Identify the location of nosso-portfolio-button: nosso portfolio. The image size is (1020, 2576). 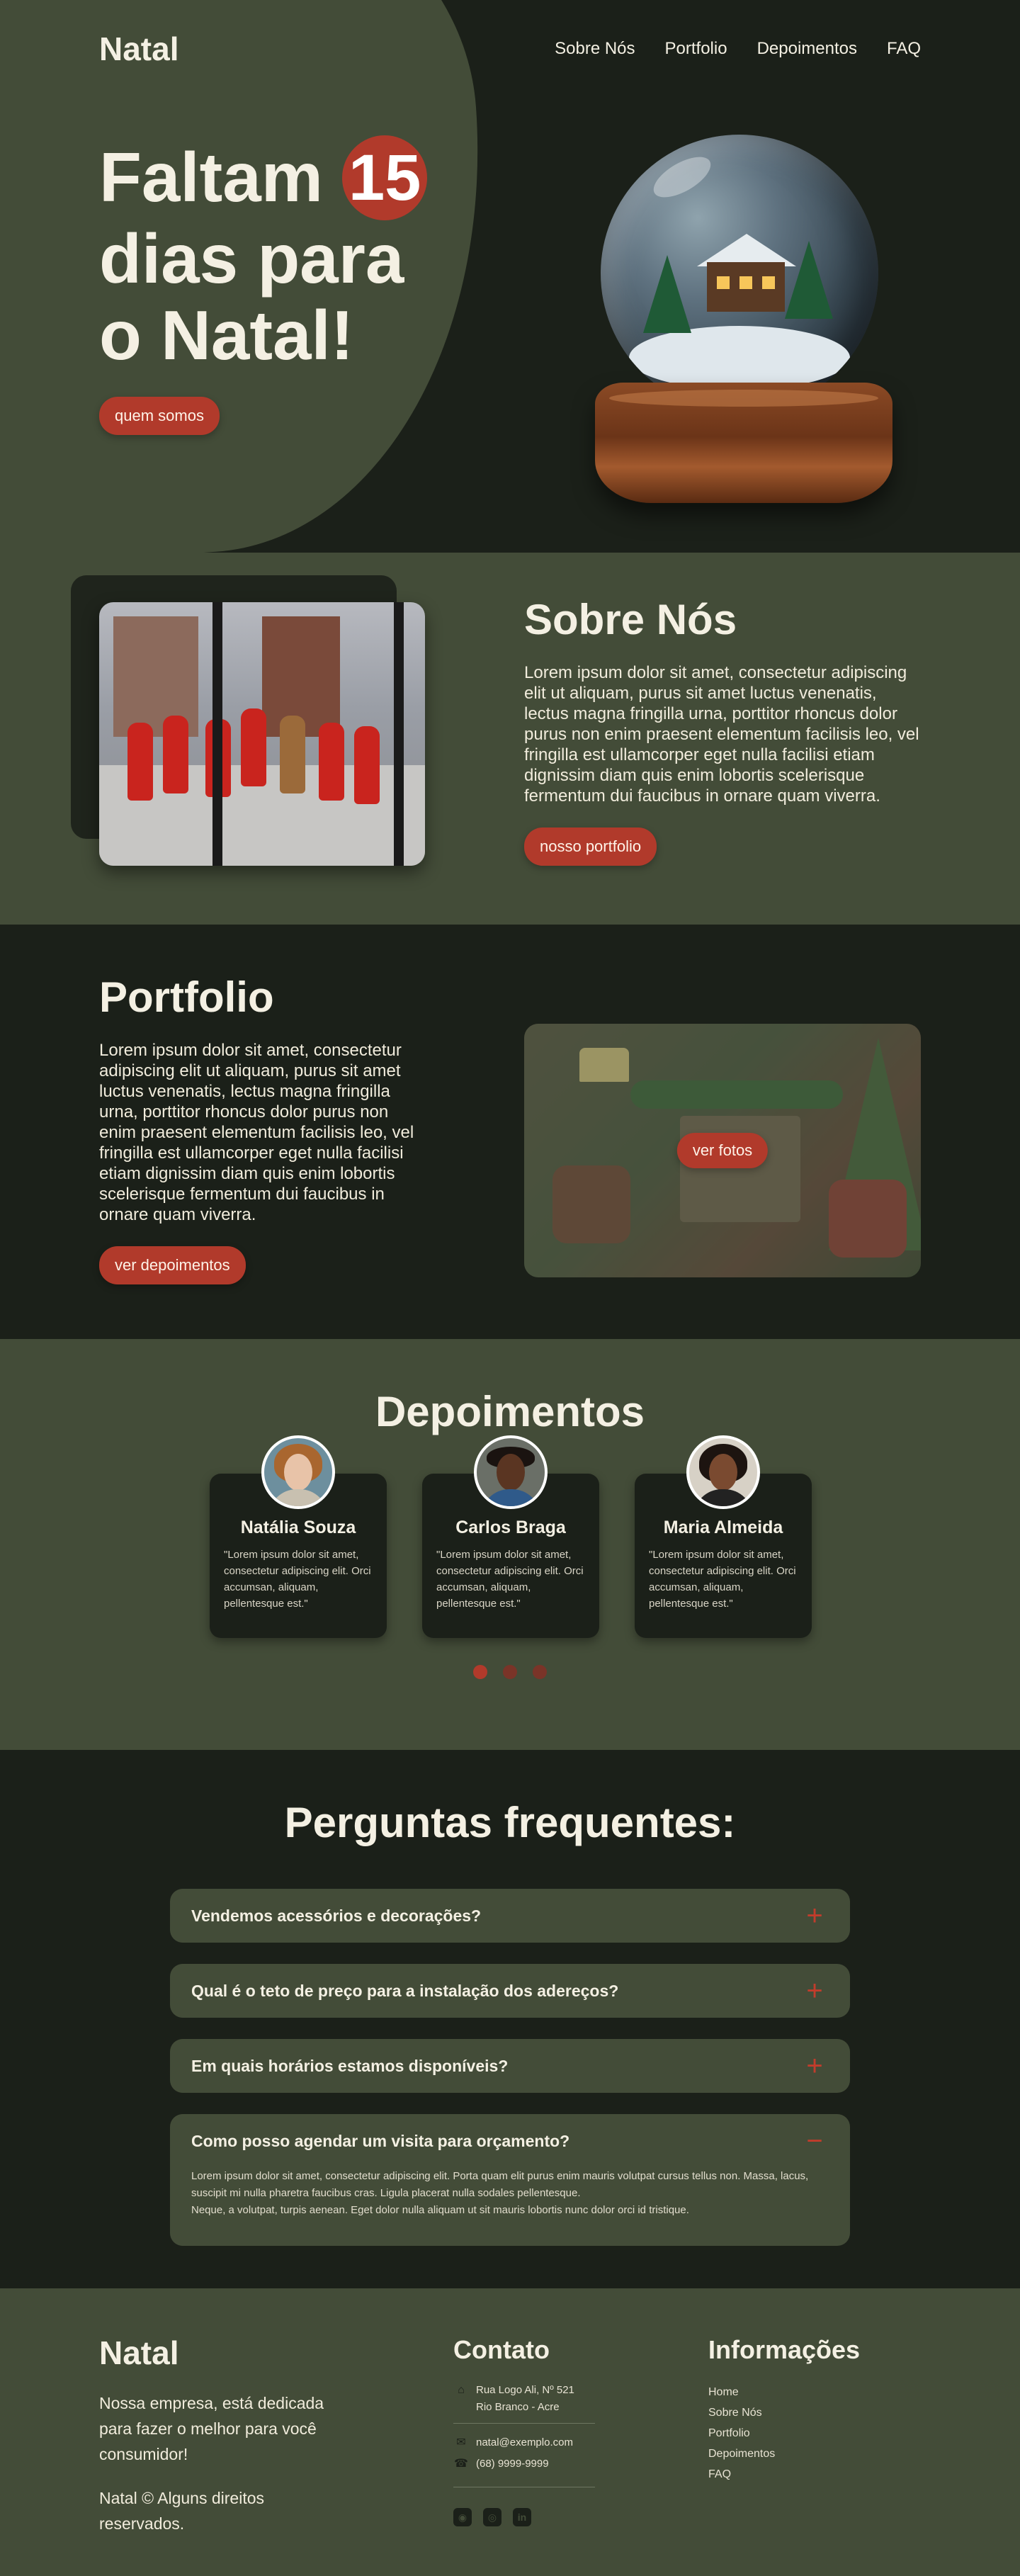
(591, 846).